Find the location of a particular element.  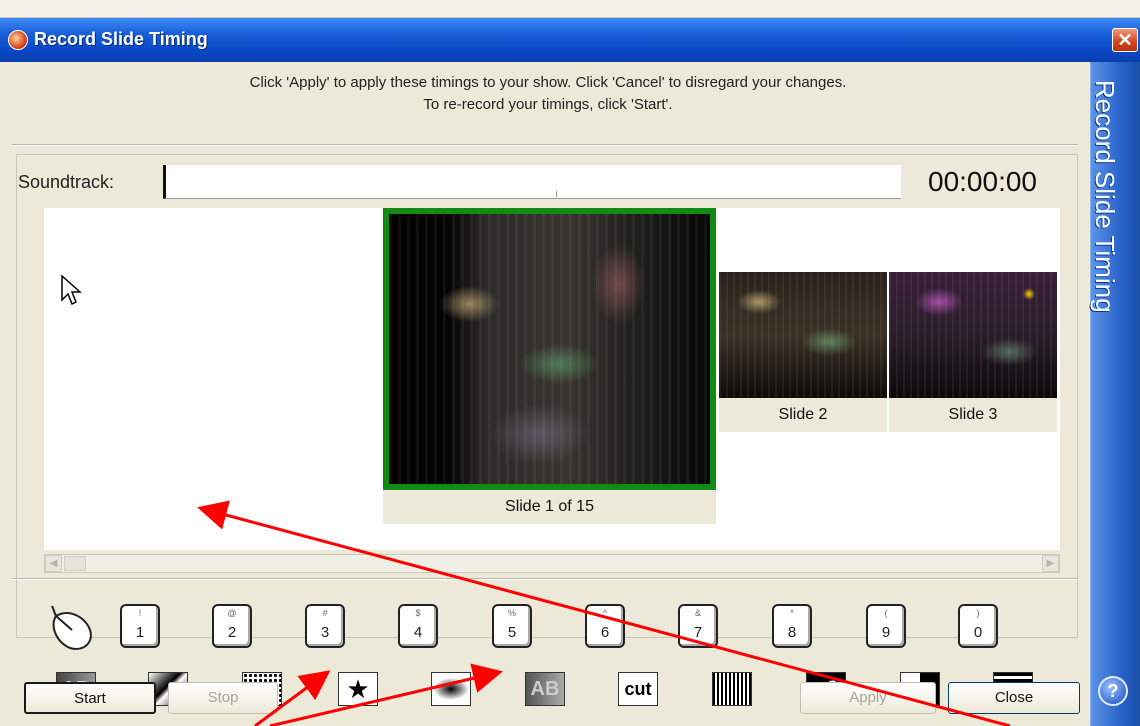

key-number: 0 is located at coordinates (978, 632).